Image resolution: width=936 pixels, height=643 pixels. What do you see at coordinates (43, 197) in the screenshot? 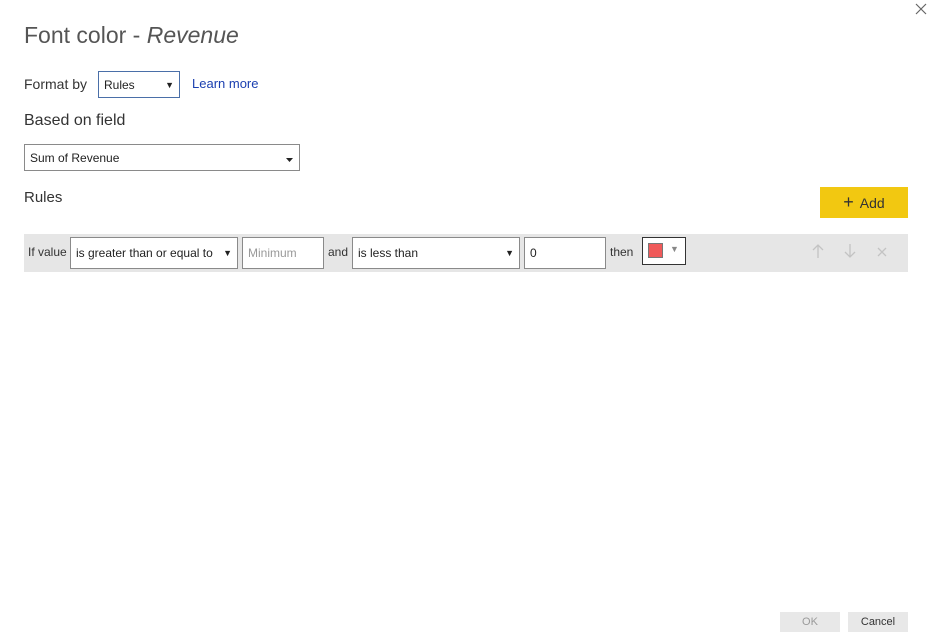
I see `rules-label: Rules` at bounding box center [43, 197].